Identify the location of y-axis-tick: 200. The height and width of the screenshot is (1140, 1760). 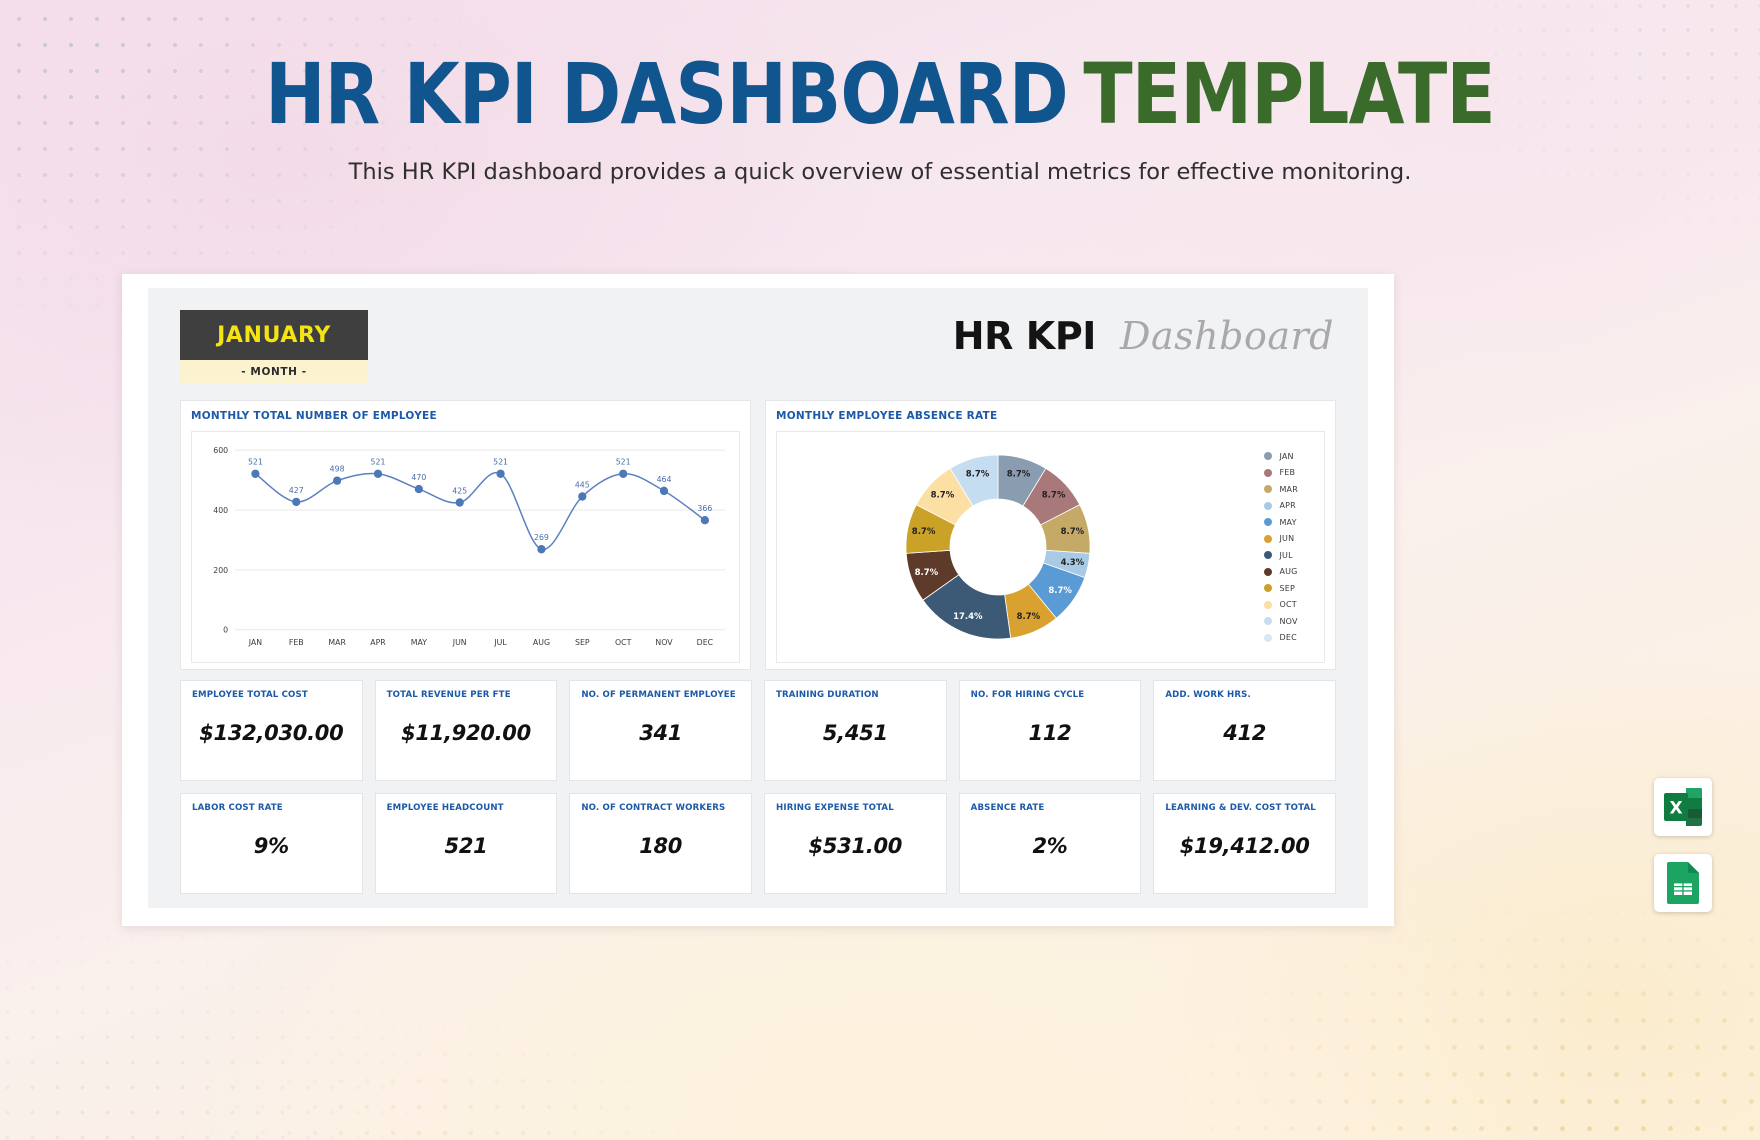
(220, 570).